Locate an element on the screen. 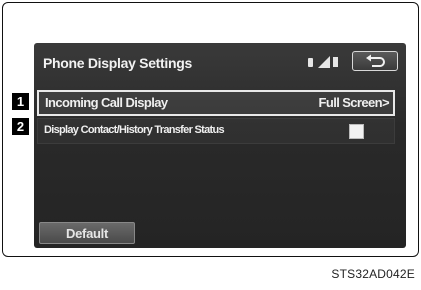  bluetooth-icon is located at coordinates (335, 62).